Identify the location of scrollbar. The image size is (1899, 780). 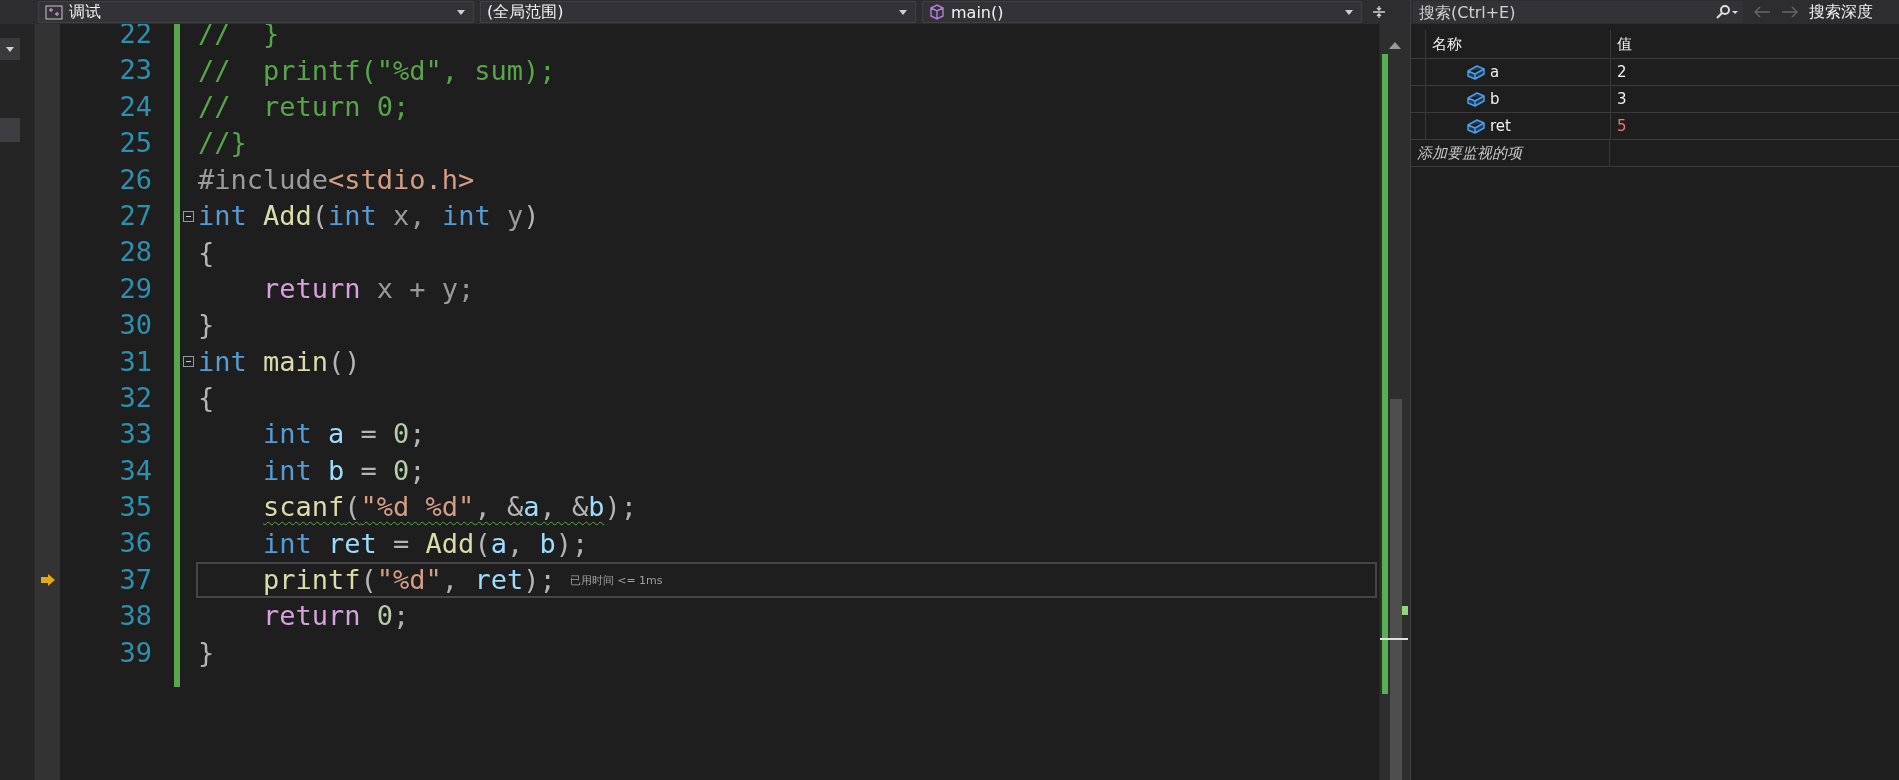
(1394, 402).